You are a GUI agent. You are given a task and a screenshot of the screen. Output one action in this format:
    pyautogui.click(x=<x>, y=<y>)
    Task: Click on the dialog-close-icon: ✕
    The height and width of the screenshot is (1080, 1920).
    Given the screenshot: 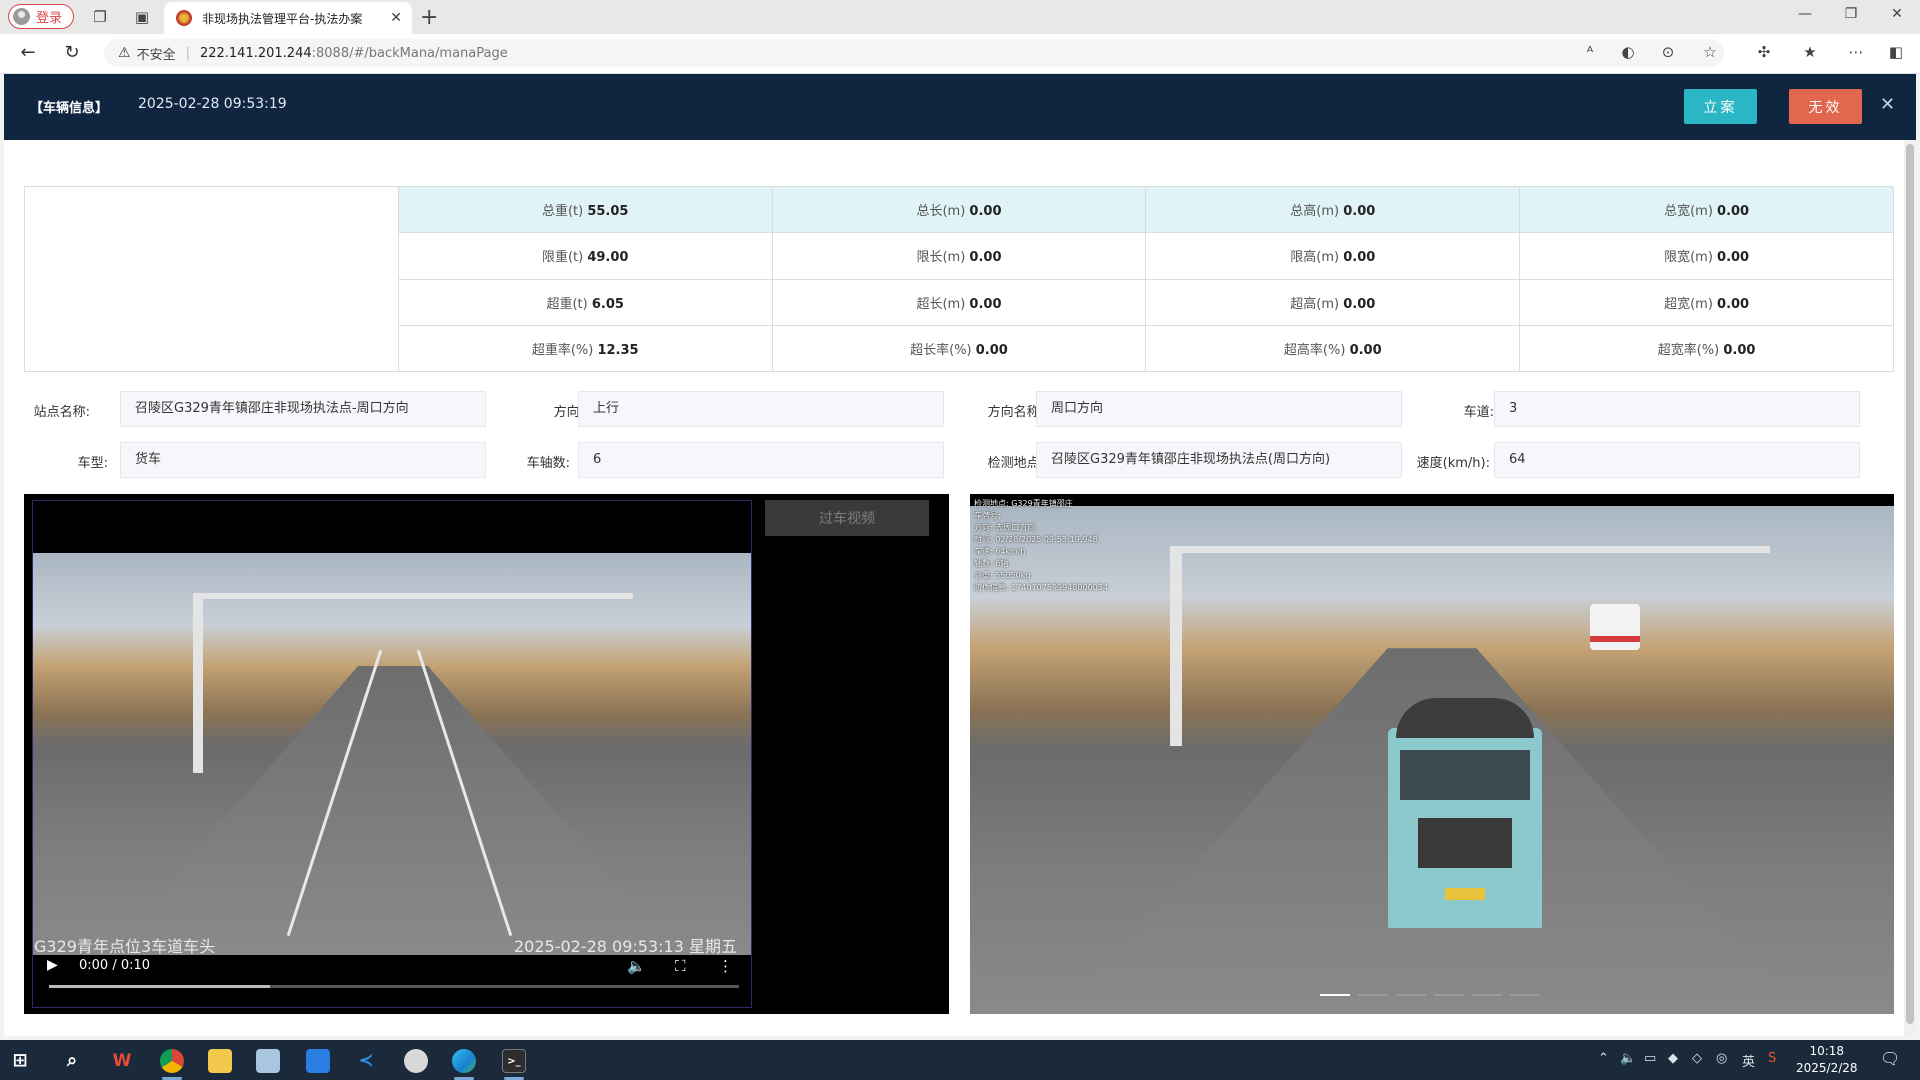 What is the action you would take?
    pyautogui.click(x=1887, y=104)
    